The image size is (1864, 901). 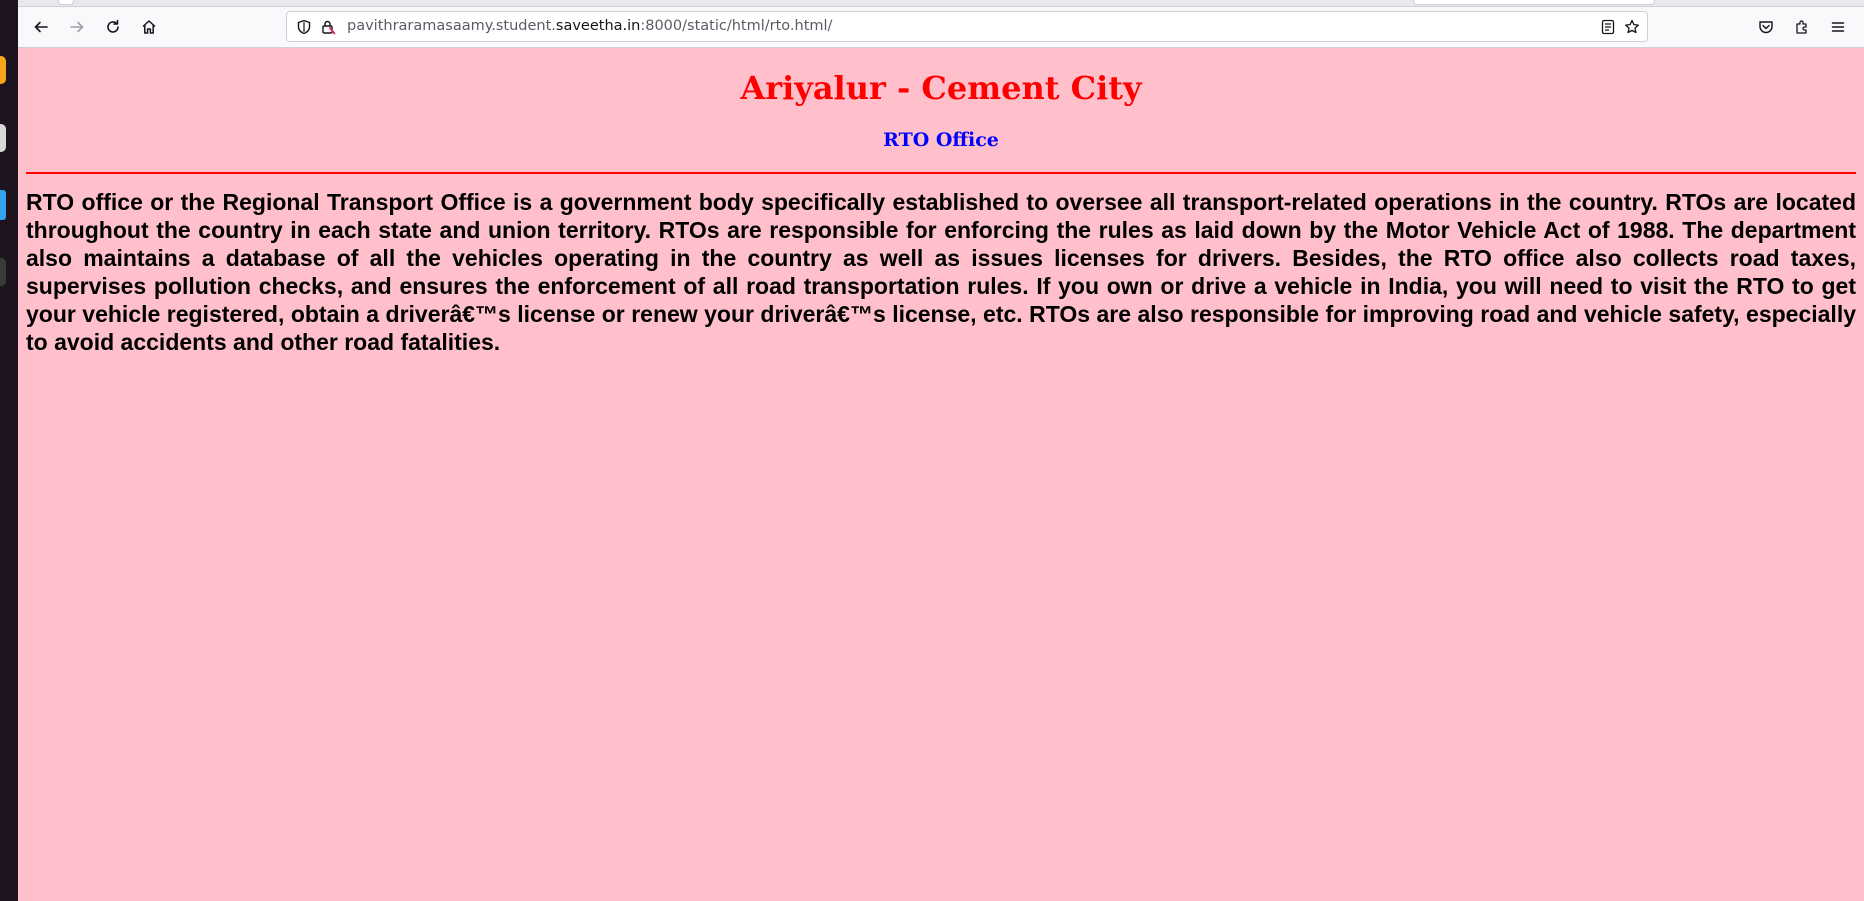 I want to click on dock-app-firefox, so click(x=3, y=70).